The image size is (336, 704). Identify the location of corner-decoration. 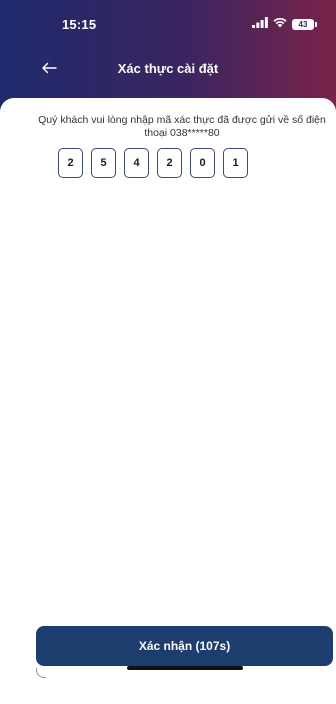
(41, 673).